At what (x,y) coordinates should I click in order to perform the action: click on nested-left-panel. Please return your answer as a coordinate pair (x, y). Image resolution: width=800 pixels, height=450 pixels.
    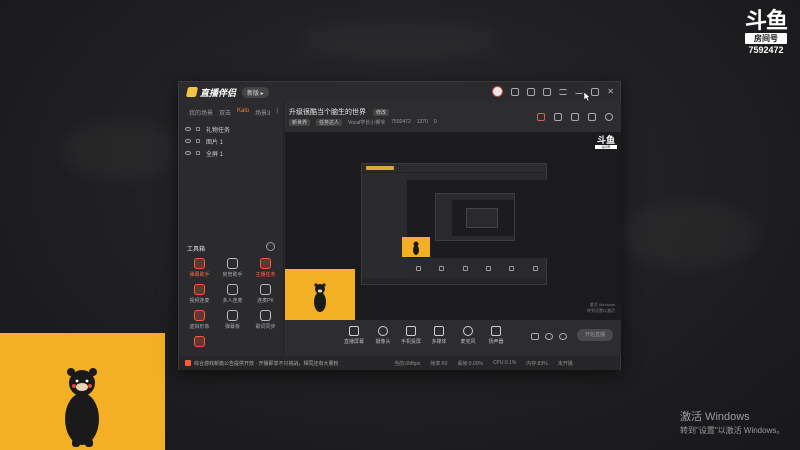
    Looking at the image, I should click on (384, 226).